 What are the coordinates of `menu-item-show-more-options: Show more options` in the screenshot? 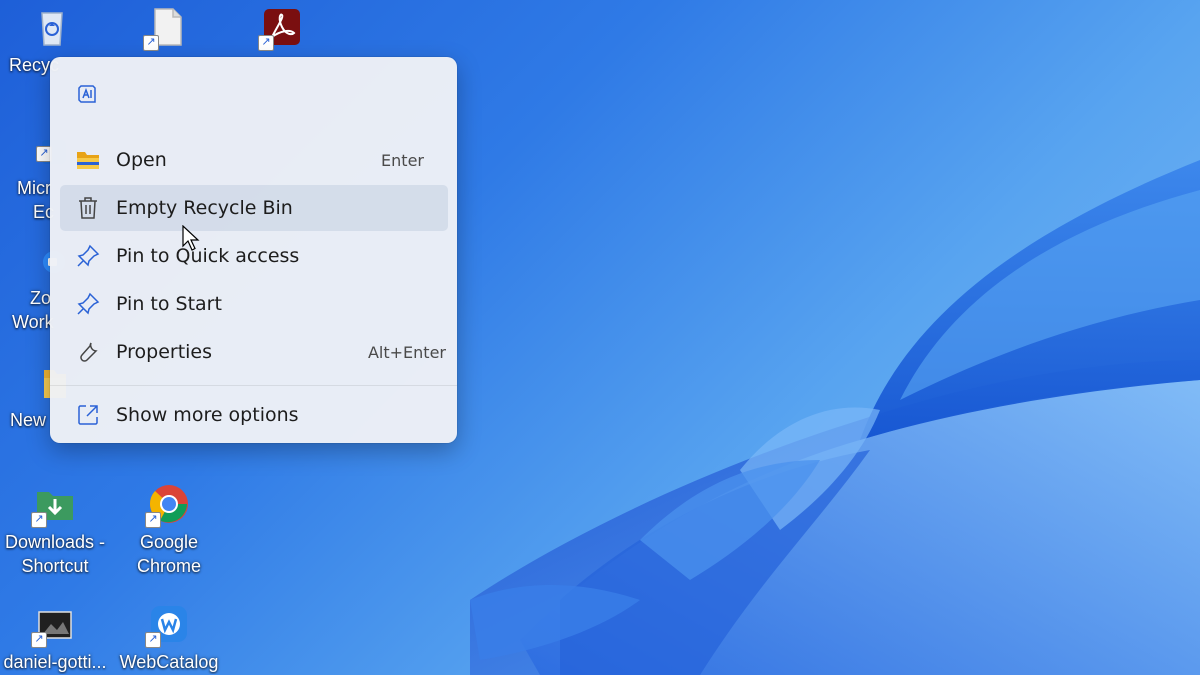 It's located at (254, 415).